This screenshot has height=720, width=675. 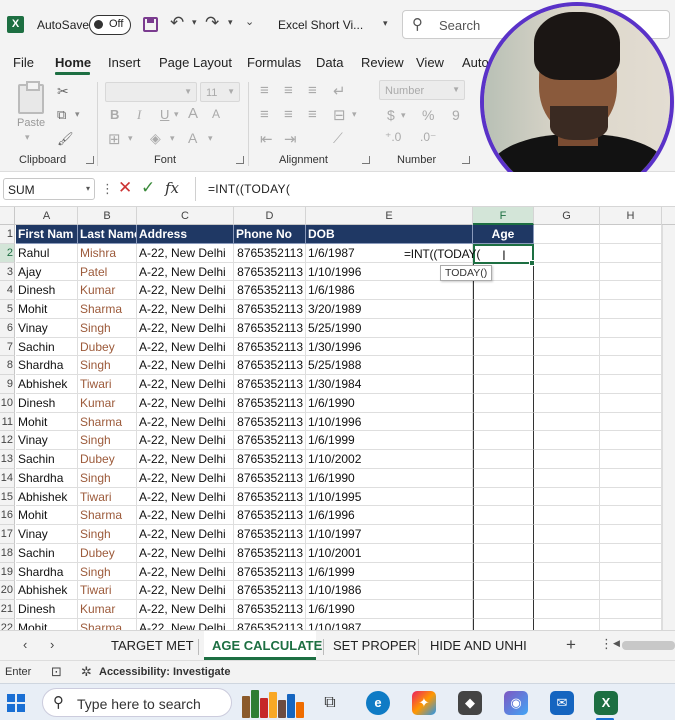 What do you see at coordinates (330, 703) in the screenshot?
I see `task-view-icon: ⧉` at bounding box center [330, 703].